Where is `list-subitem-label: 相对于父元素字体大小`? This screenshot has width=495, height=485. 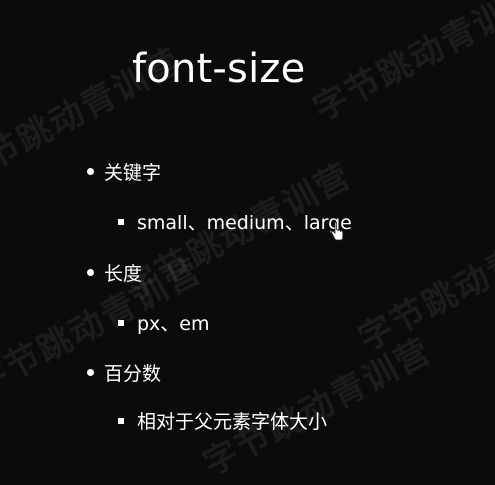 list-subitem-label: 相对于父元素字体大小 is located at coordinates (232, 422).